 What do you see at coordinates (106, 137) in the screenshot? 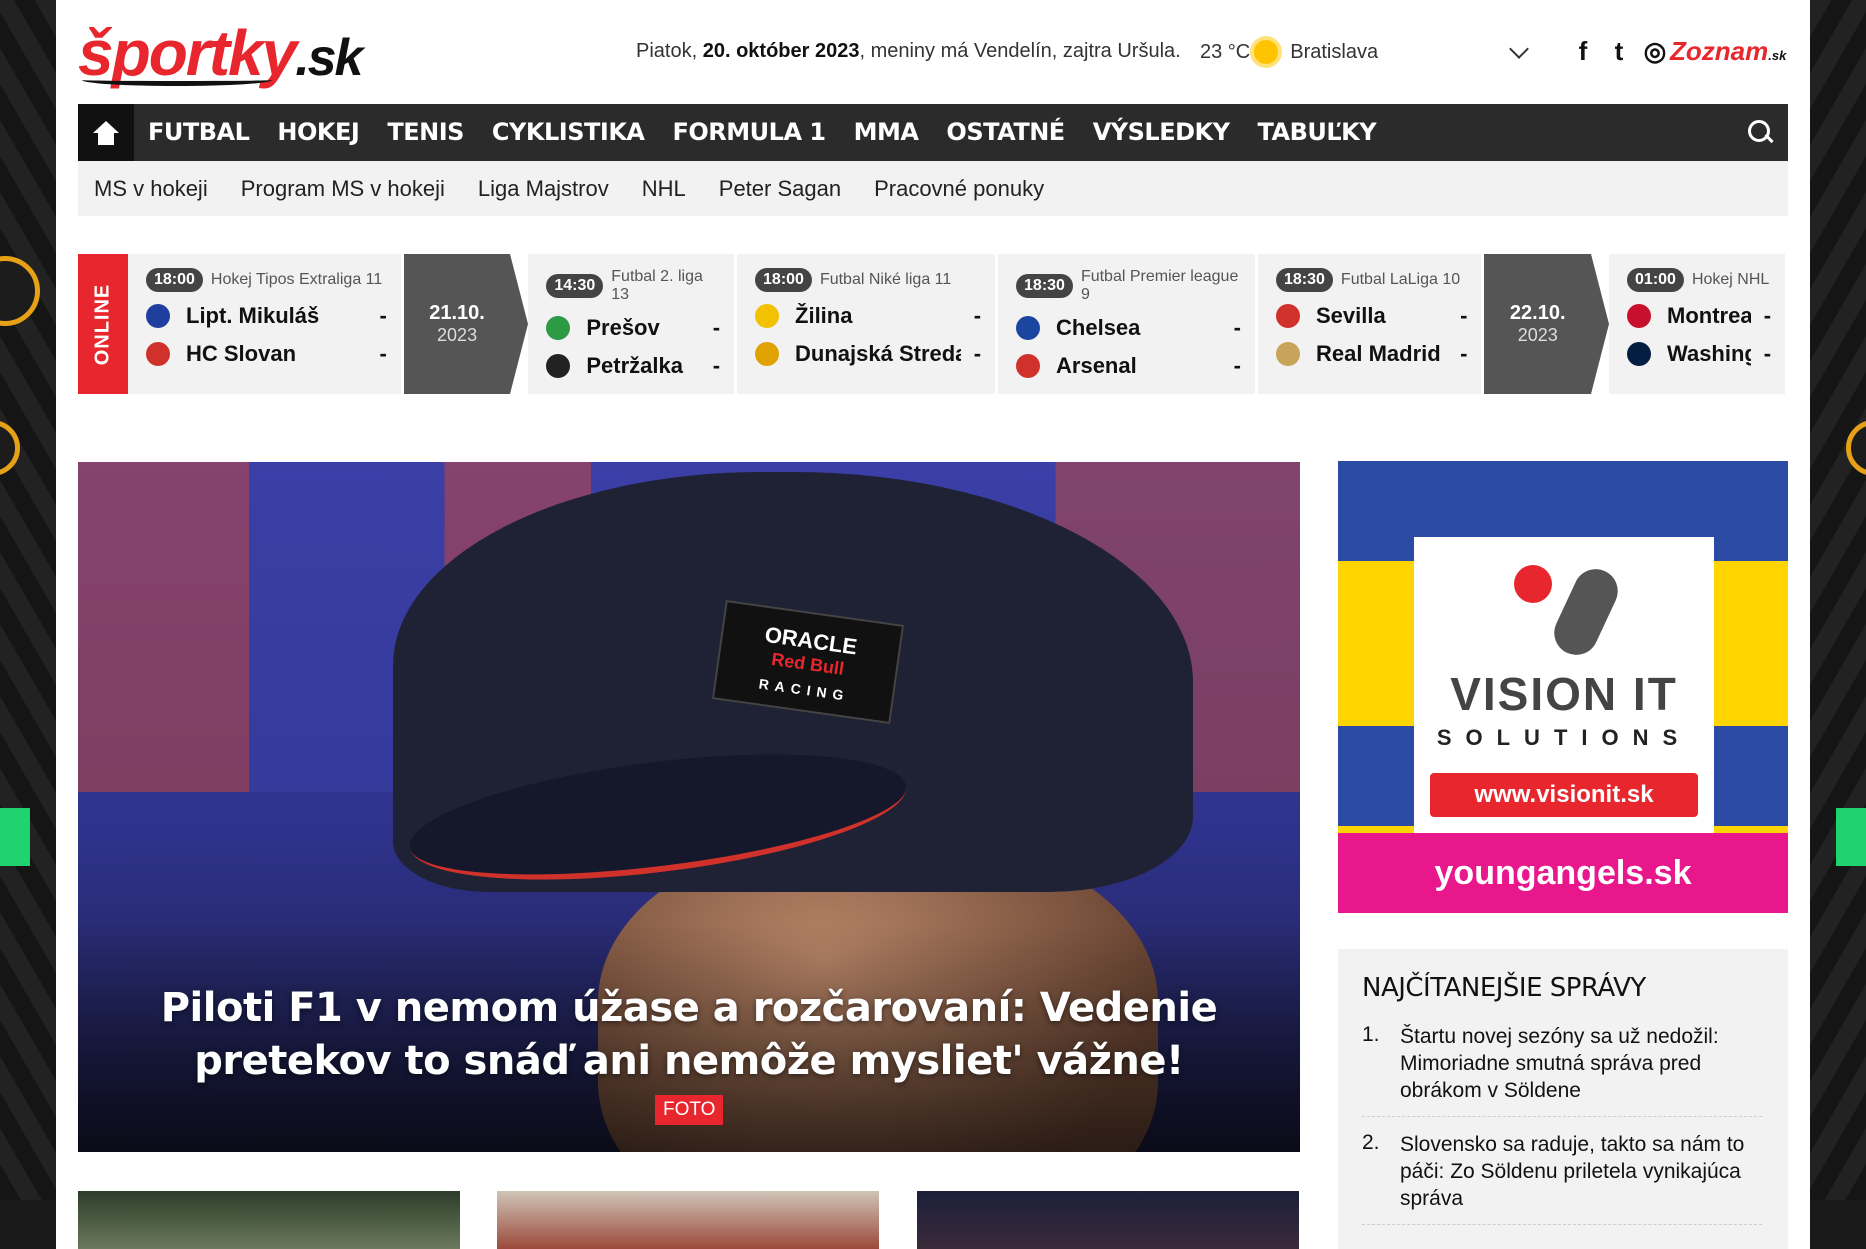
I see `home-button` at bounding box center [106, 137].